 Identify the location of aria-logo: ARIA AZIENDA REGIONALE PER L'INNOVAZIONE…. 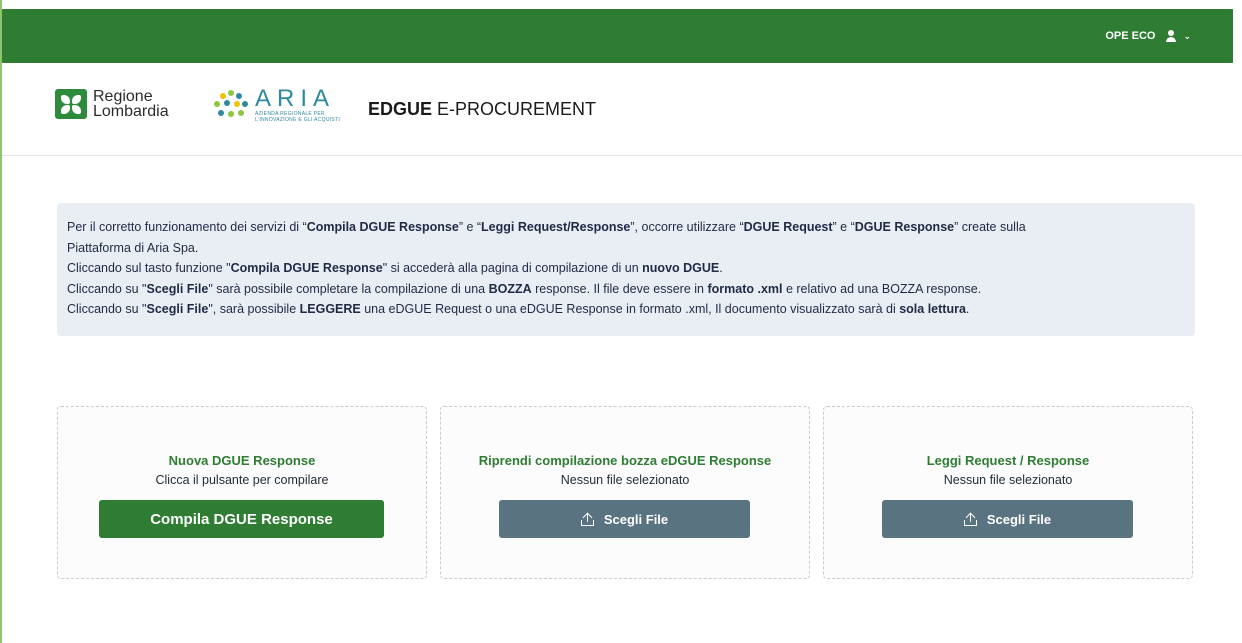
(277, 105).